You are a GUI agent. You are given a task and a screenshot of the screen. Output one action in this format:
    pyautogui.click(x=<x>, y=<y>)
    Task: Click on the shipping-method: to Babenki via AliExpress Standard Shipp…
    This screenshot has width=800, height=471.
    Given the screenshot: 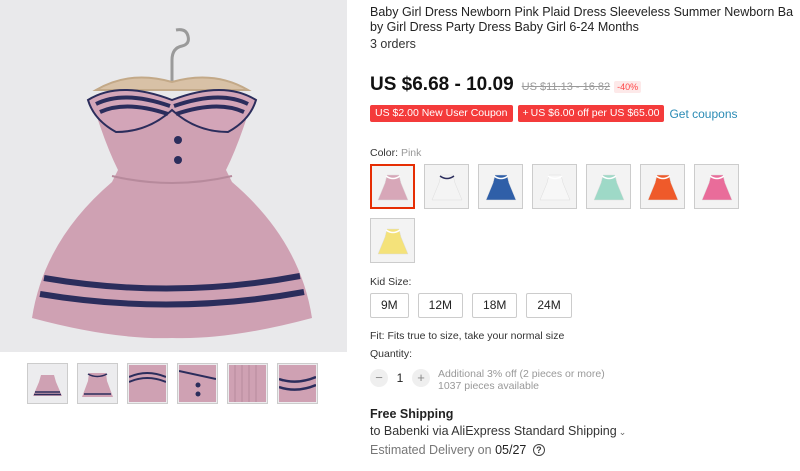 What is the action you would take?
    pyautogui.click(x=498, y=431)
    